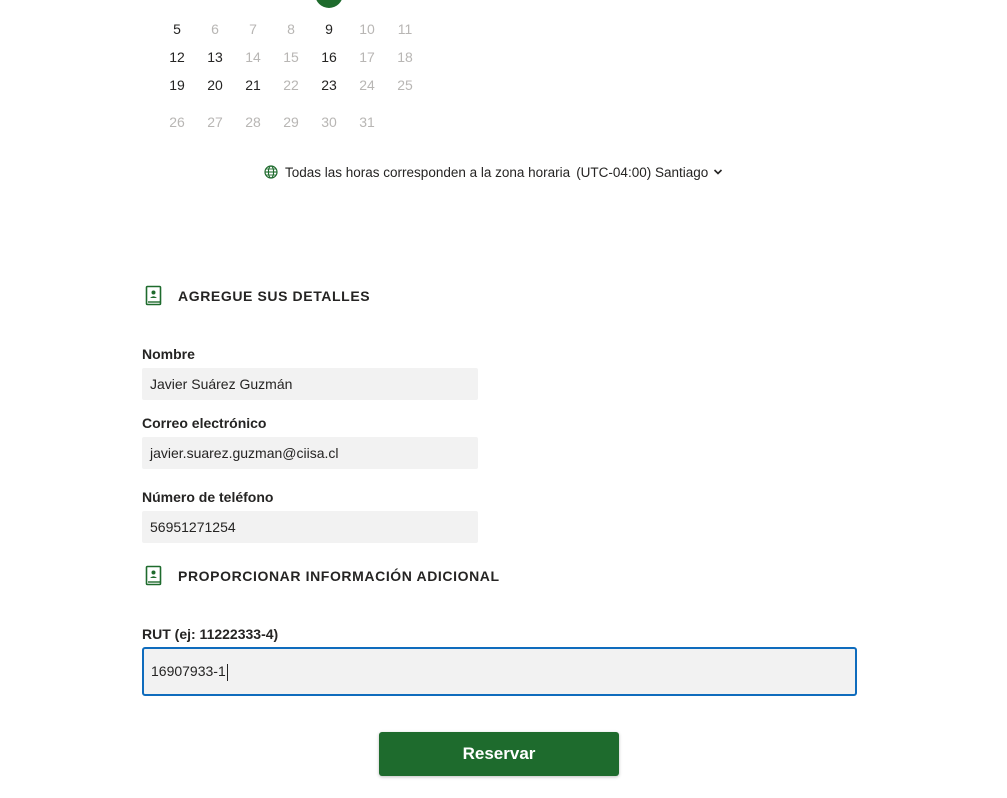  I want to click on calendar-day-number: 5, so click(177, 29).